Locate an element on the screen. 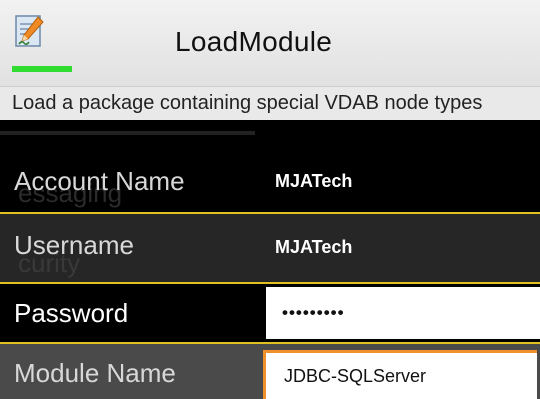 The height and width of the screenshot is (399, 540). username-label: Username is located at coordinates (74, 245).